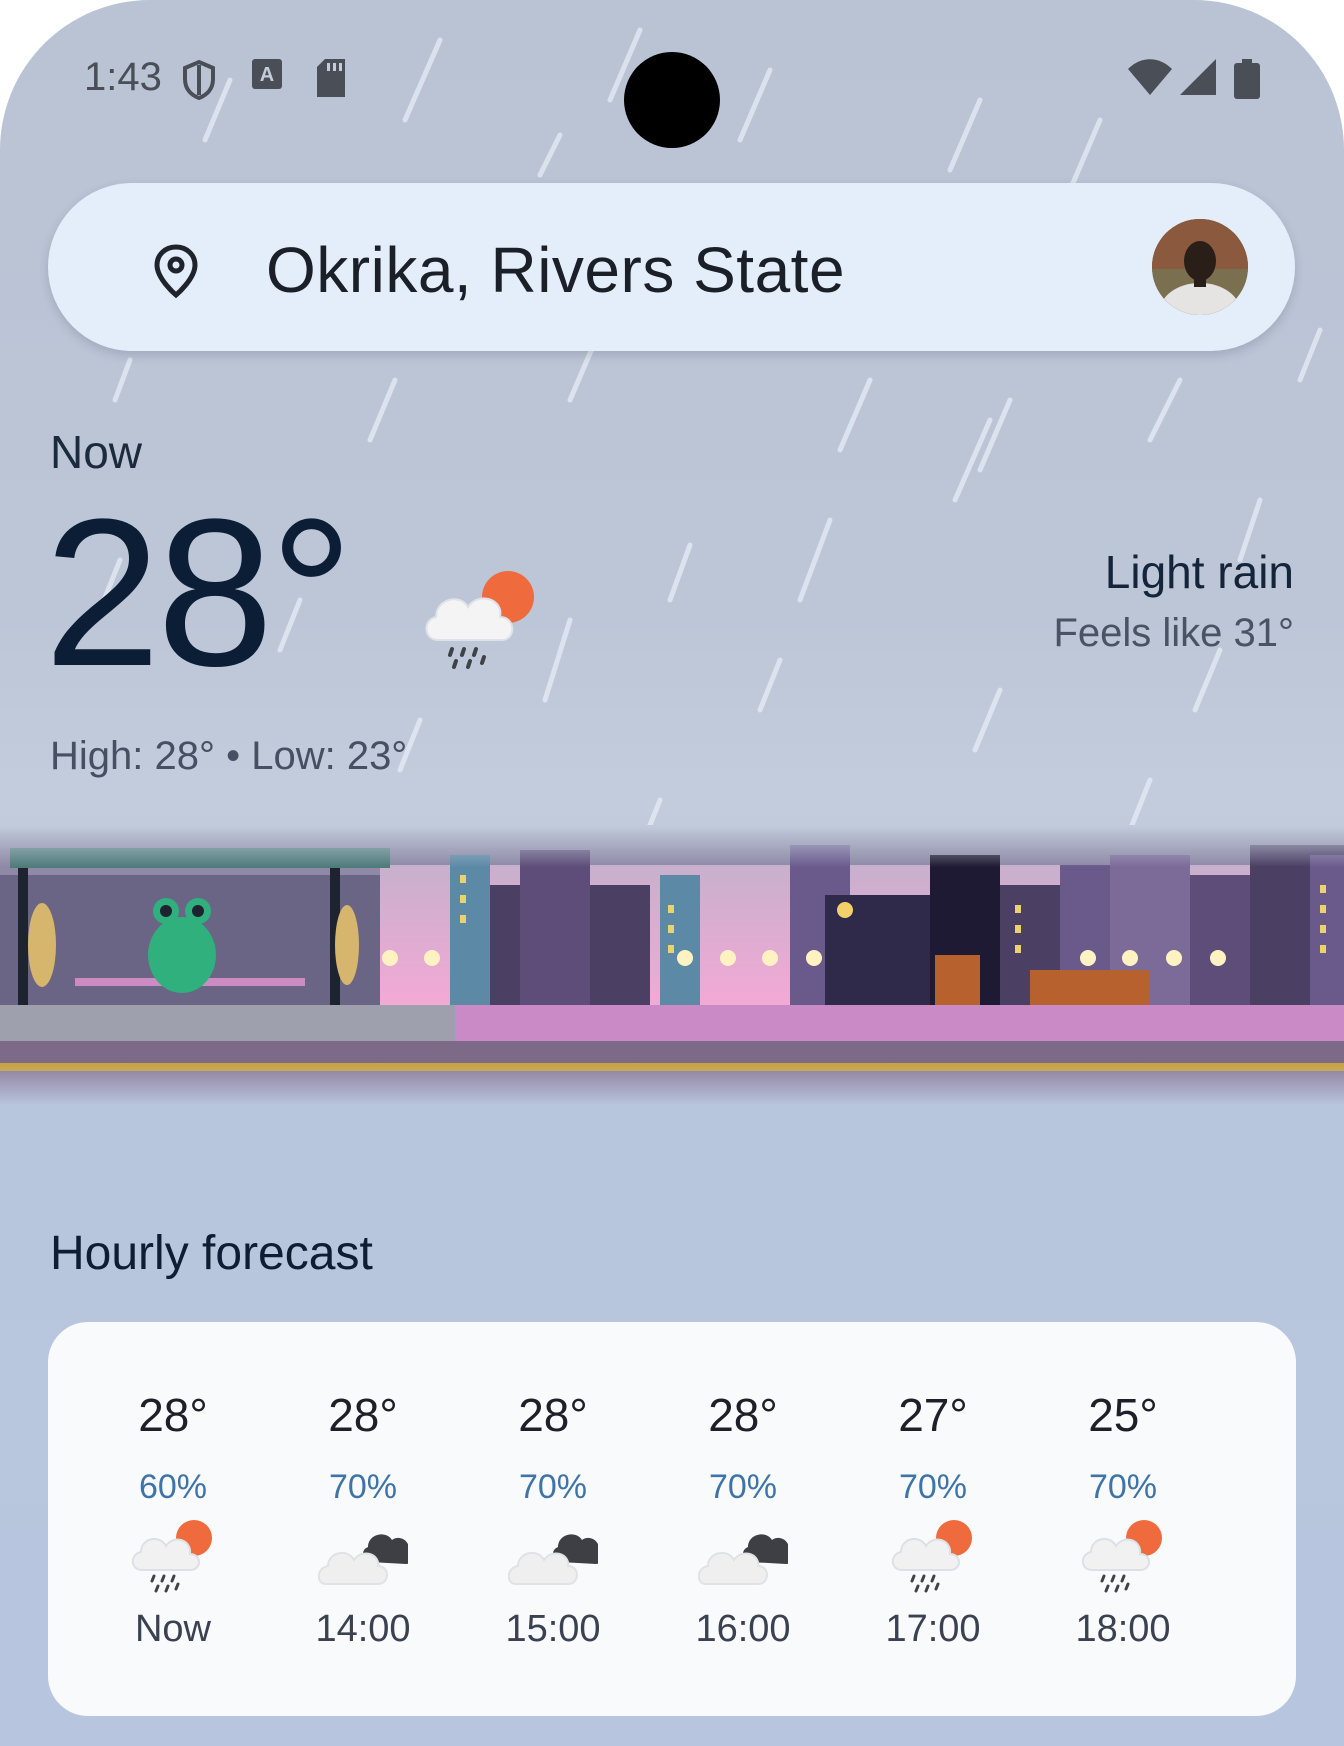  Describe the element at coordinates (743, 1629) in the screenshot. I see `hourly-time: 16:00` at that location.